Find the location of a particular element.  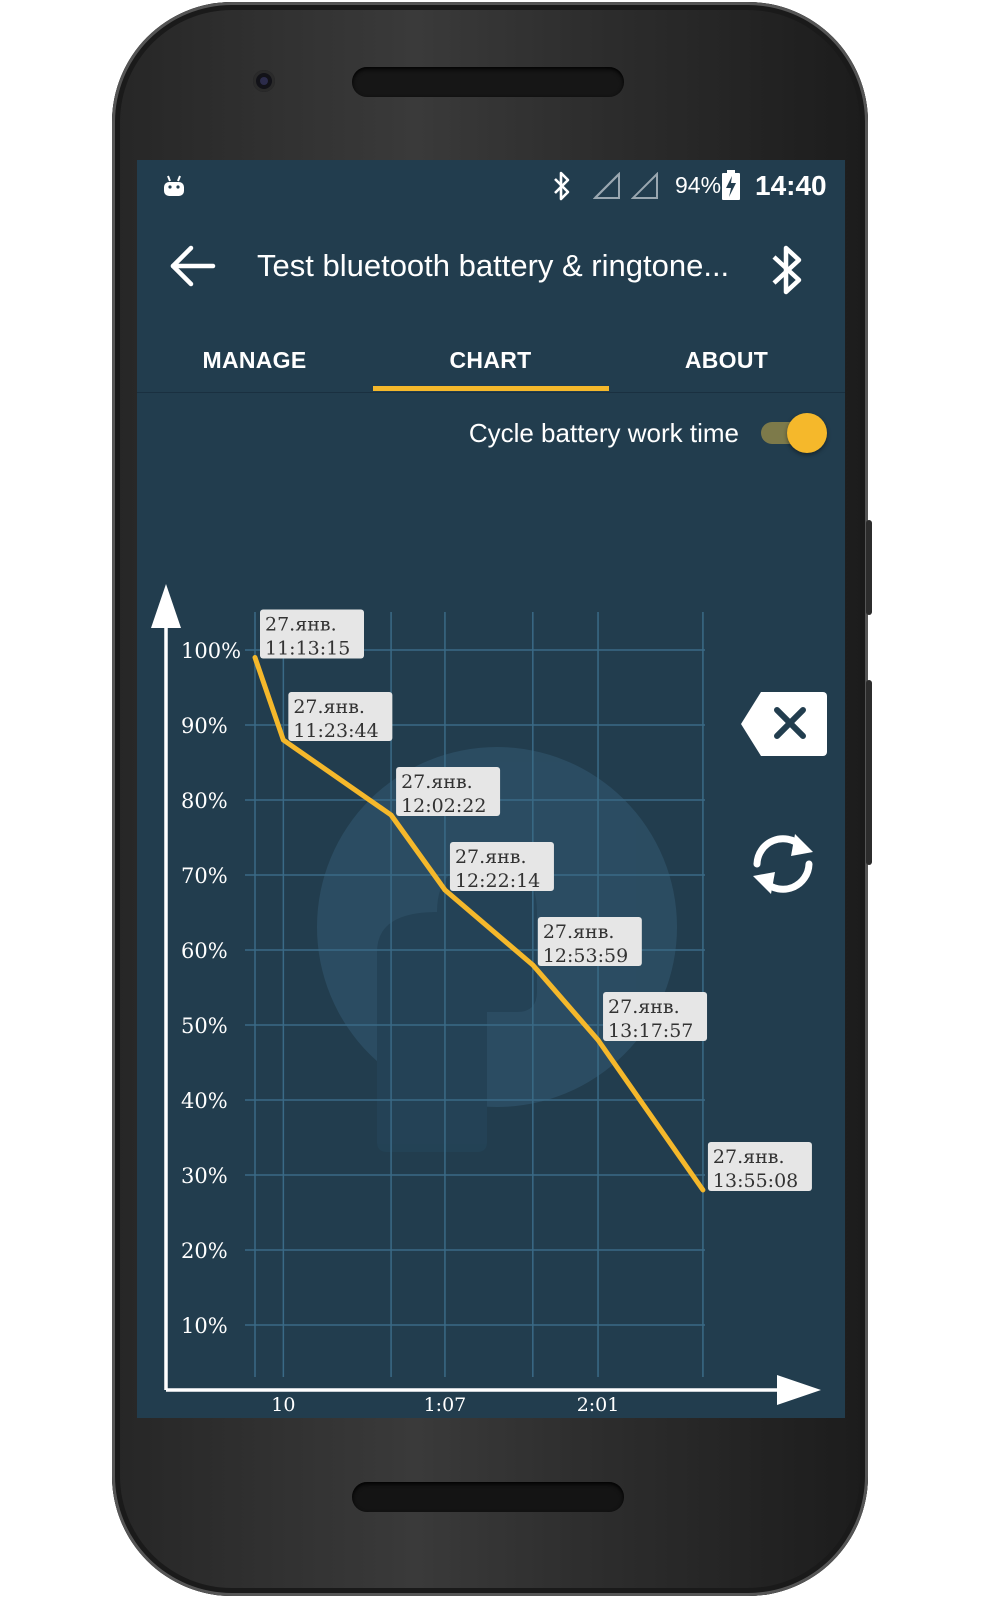

tooltip-time: 13:17:57 is located at coordinates (650, 1031).